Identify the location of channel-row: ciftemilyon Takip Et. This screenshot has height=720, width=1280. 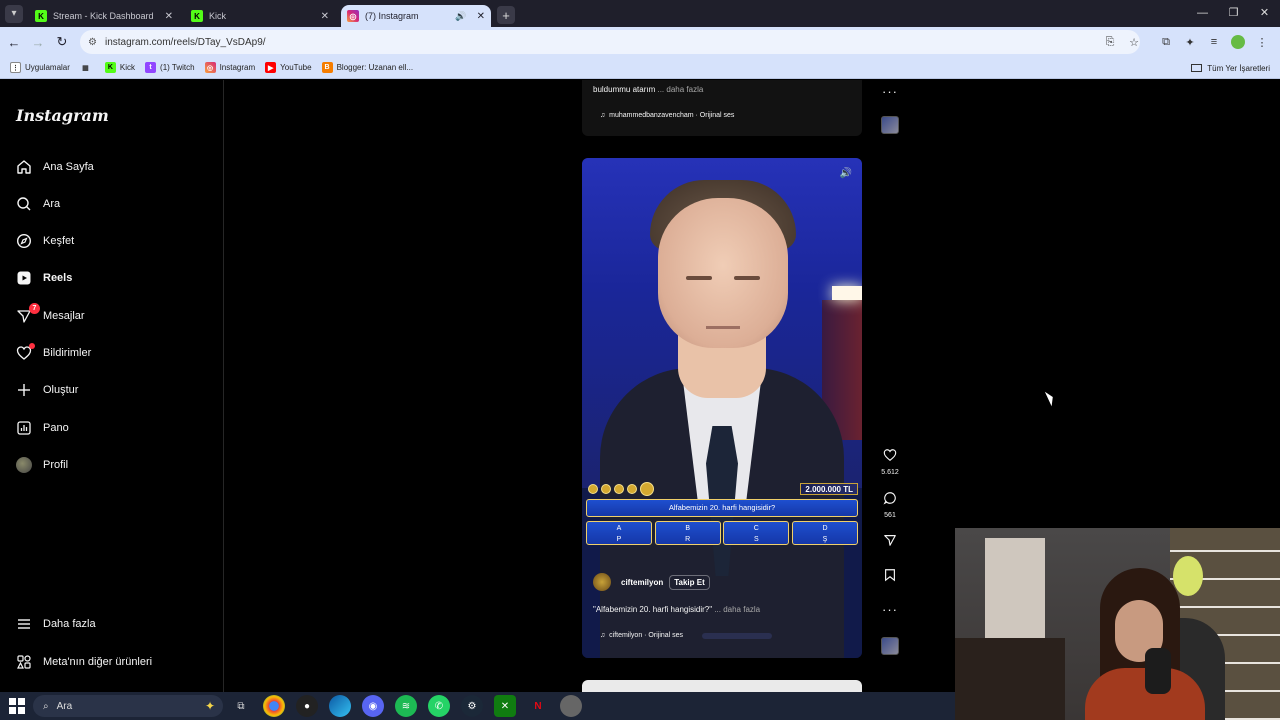
(651, 582).